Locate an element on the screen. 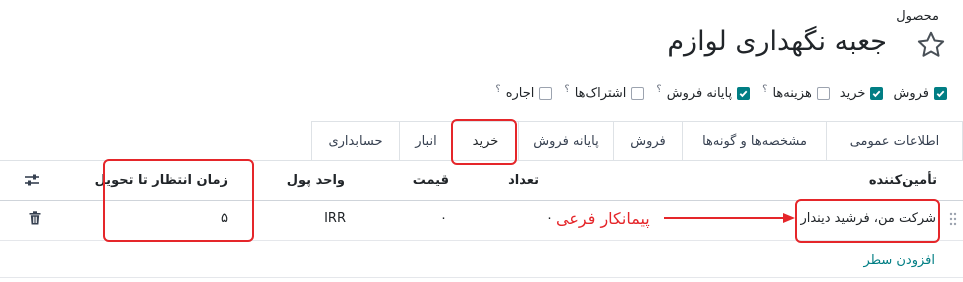 Image resolution: width=963 pixels, height=282 pixels. column-currency: واحد پول is located at coordinates (316, 180).